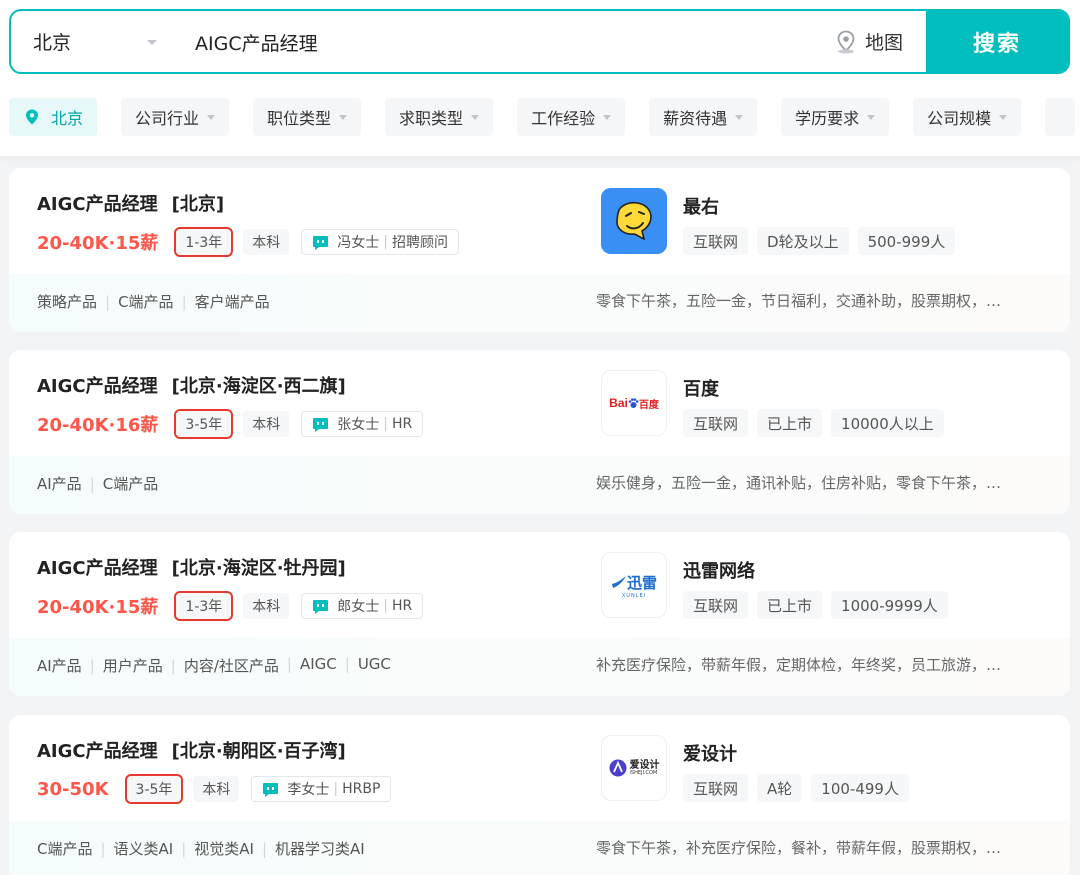 The height and width of the screenshot is (875, 1080). I want to click on baidu-logo-text-cn: 百度, so click(648, 405).